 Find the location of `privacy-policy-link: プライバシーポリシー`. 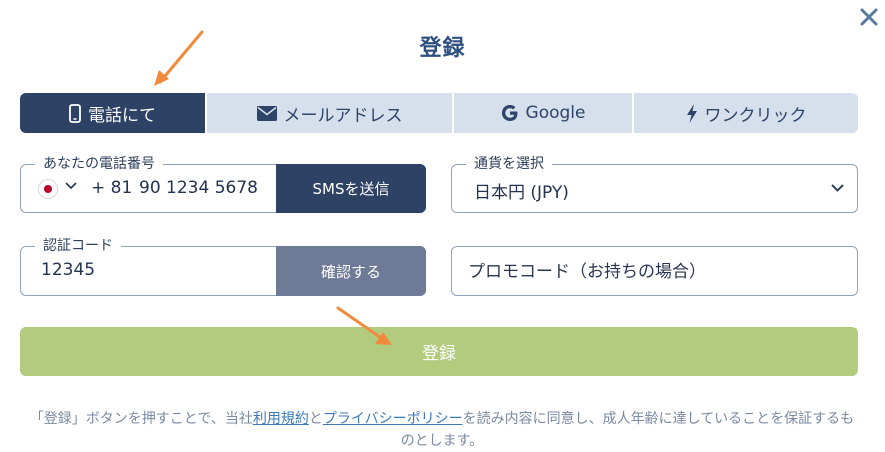

privacy-policy-link: プライバシーポリシー is located at coordinates (393, 419).